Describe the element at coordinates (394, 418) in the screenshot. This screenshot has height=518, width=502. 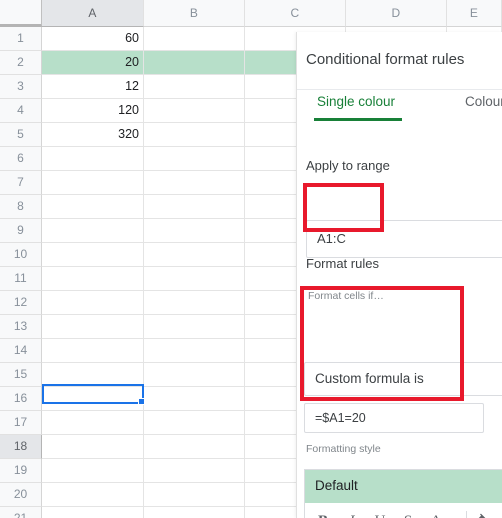
I see `custom-formula-input: =$A1=20` at that location.